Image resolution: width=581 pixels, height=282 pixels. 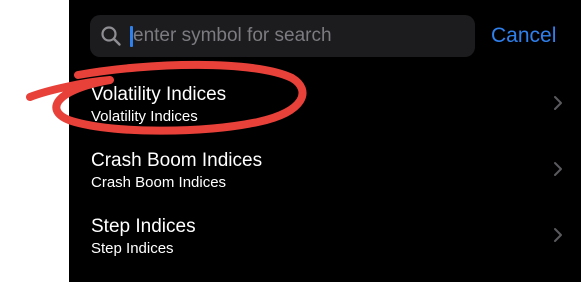 I want to click on list-item-title: Step Indices, so click(x=143, y=226).